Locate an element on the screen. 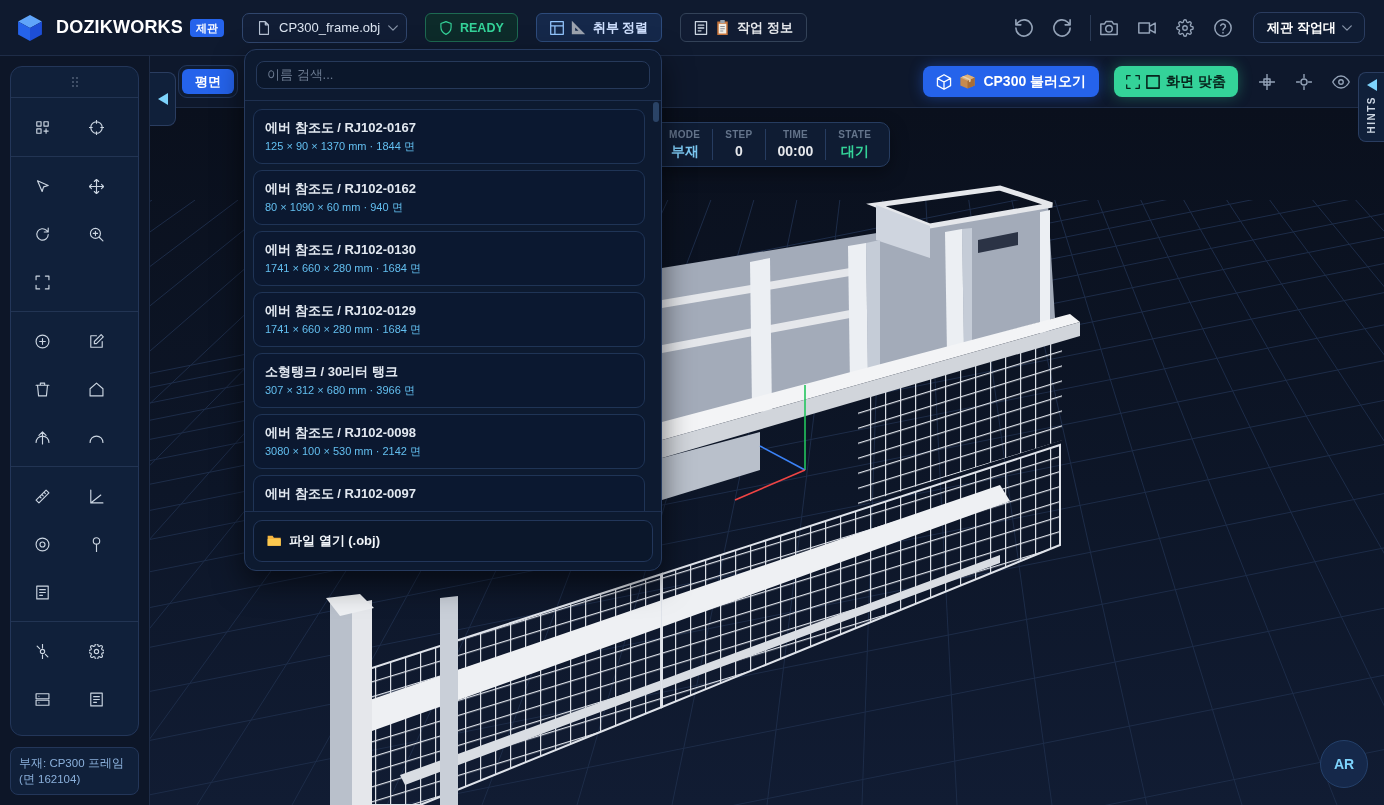 The height and width of the screenshot is (805, 1384). status-label: STEP is located at coordinates (739, 135).